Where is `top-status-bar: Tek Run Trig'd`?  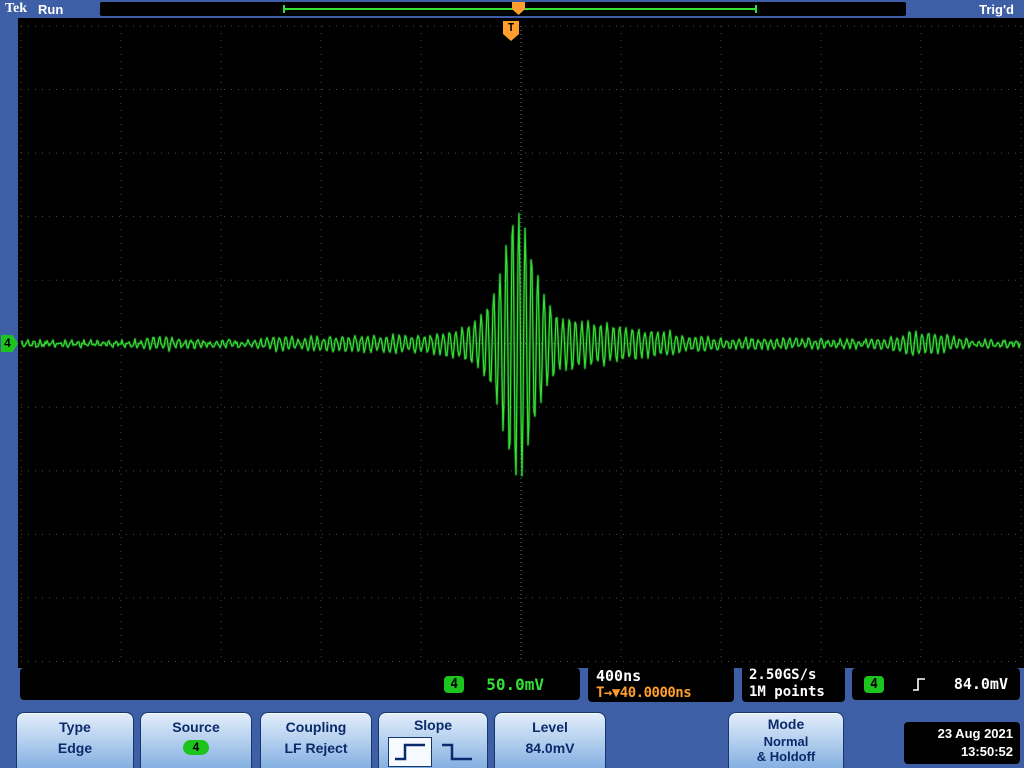 top-status-bar: Tek Run Trig'd is located at coordinates (512, 9).